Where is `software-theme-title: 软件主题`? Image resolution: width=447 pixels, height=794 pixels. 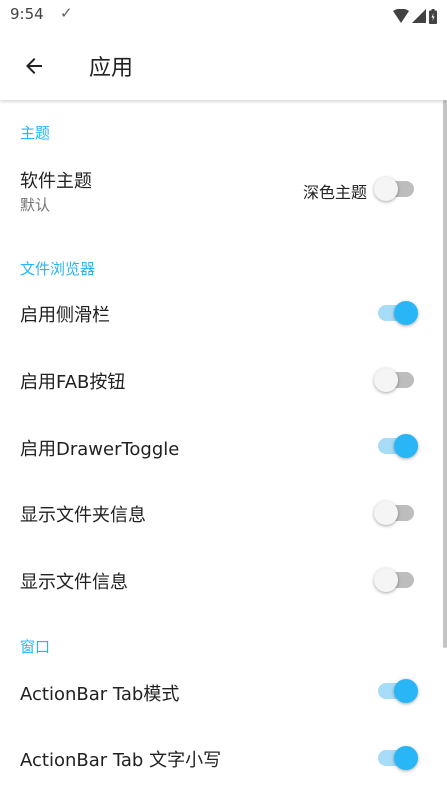 software-theme-title: 软件主题 is located at coordinates (56, 181).